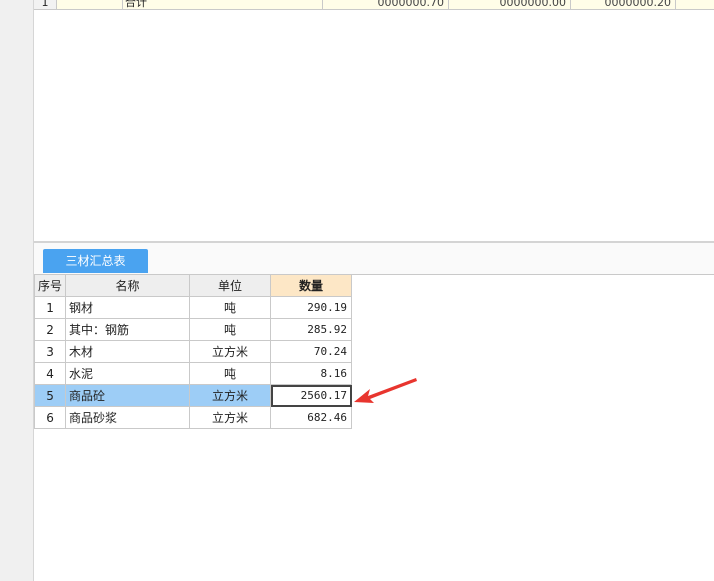 The height and width of the screenshot is (581, 714). I want to click on top-row-value: 0000000.20, so click(623, 4).